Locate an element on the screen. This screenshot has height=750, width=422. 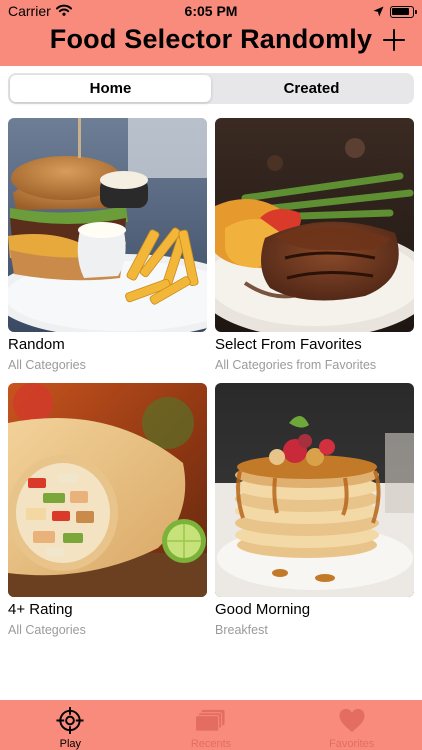
tab-label: Play is located at coordinates (70, 744).